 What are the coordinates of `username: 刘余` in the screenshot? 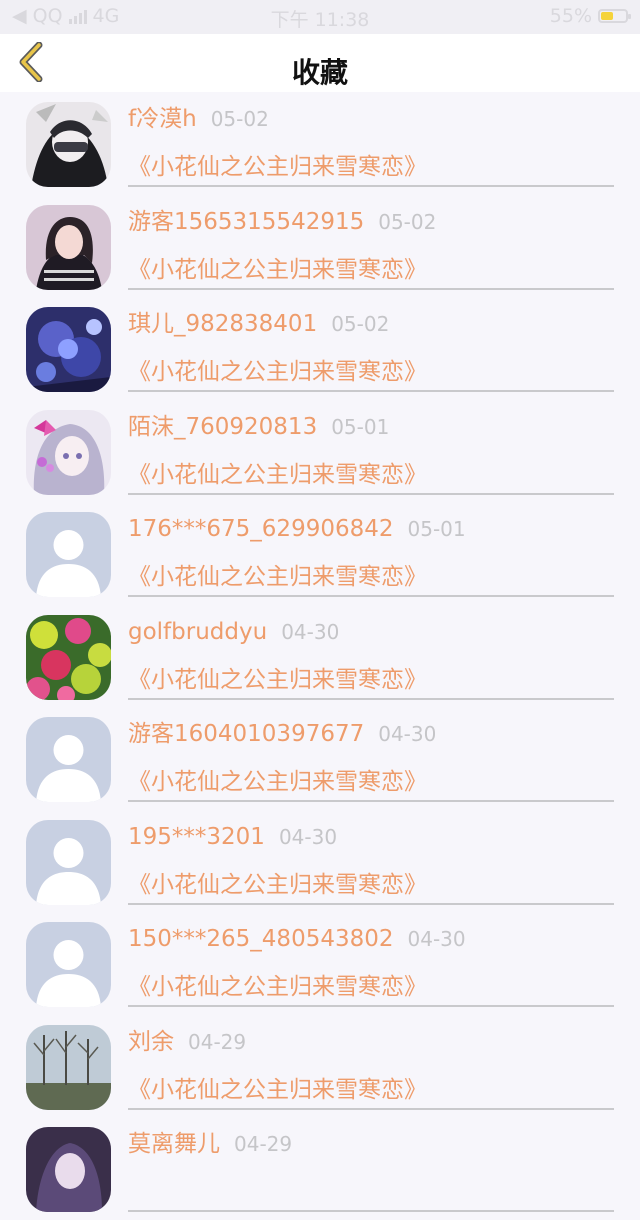 It's located at (151, 1042).